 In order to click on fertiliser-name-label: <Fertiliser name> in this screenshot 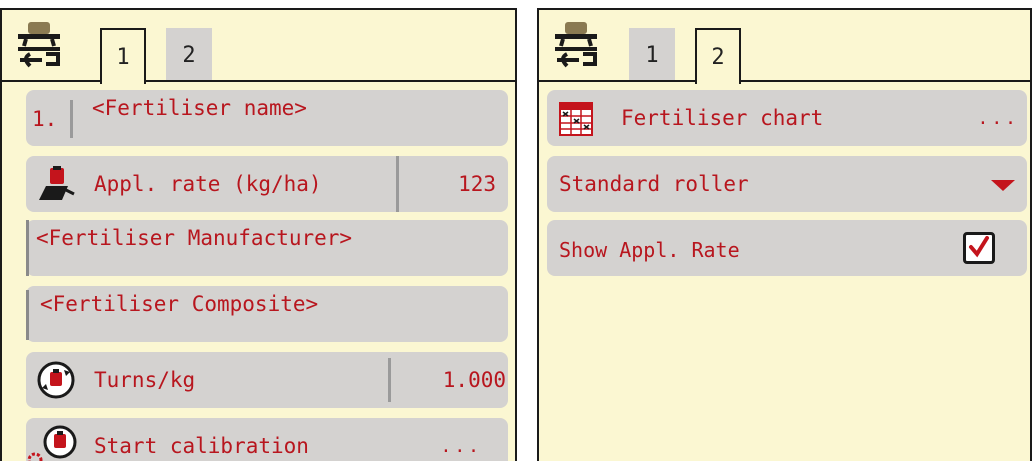, I will do `click(199, 108)`.